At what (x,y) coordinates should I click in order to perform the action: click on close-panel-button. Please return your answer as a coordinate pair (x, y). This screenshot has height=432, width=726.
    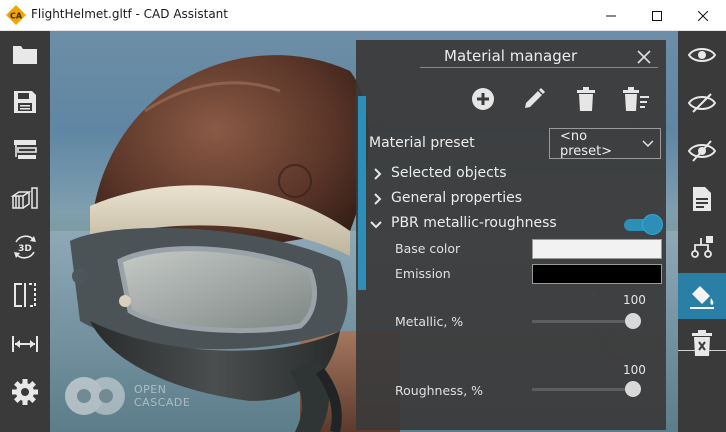
    Looking at the image, I should click on (644, 57).